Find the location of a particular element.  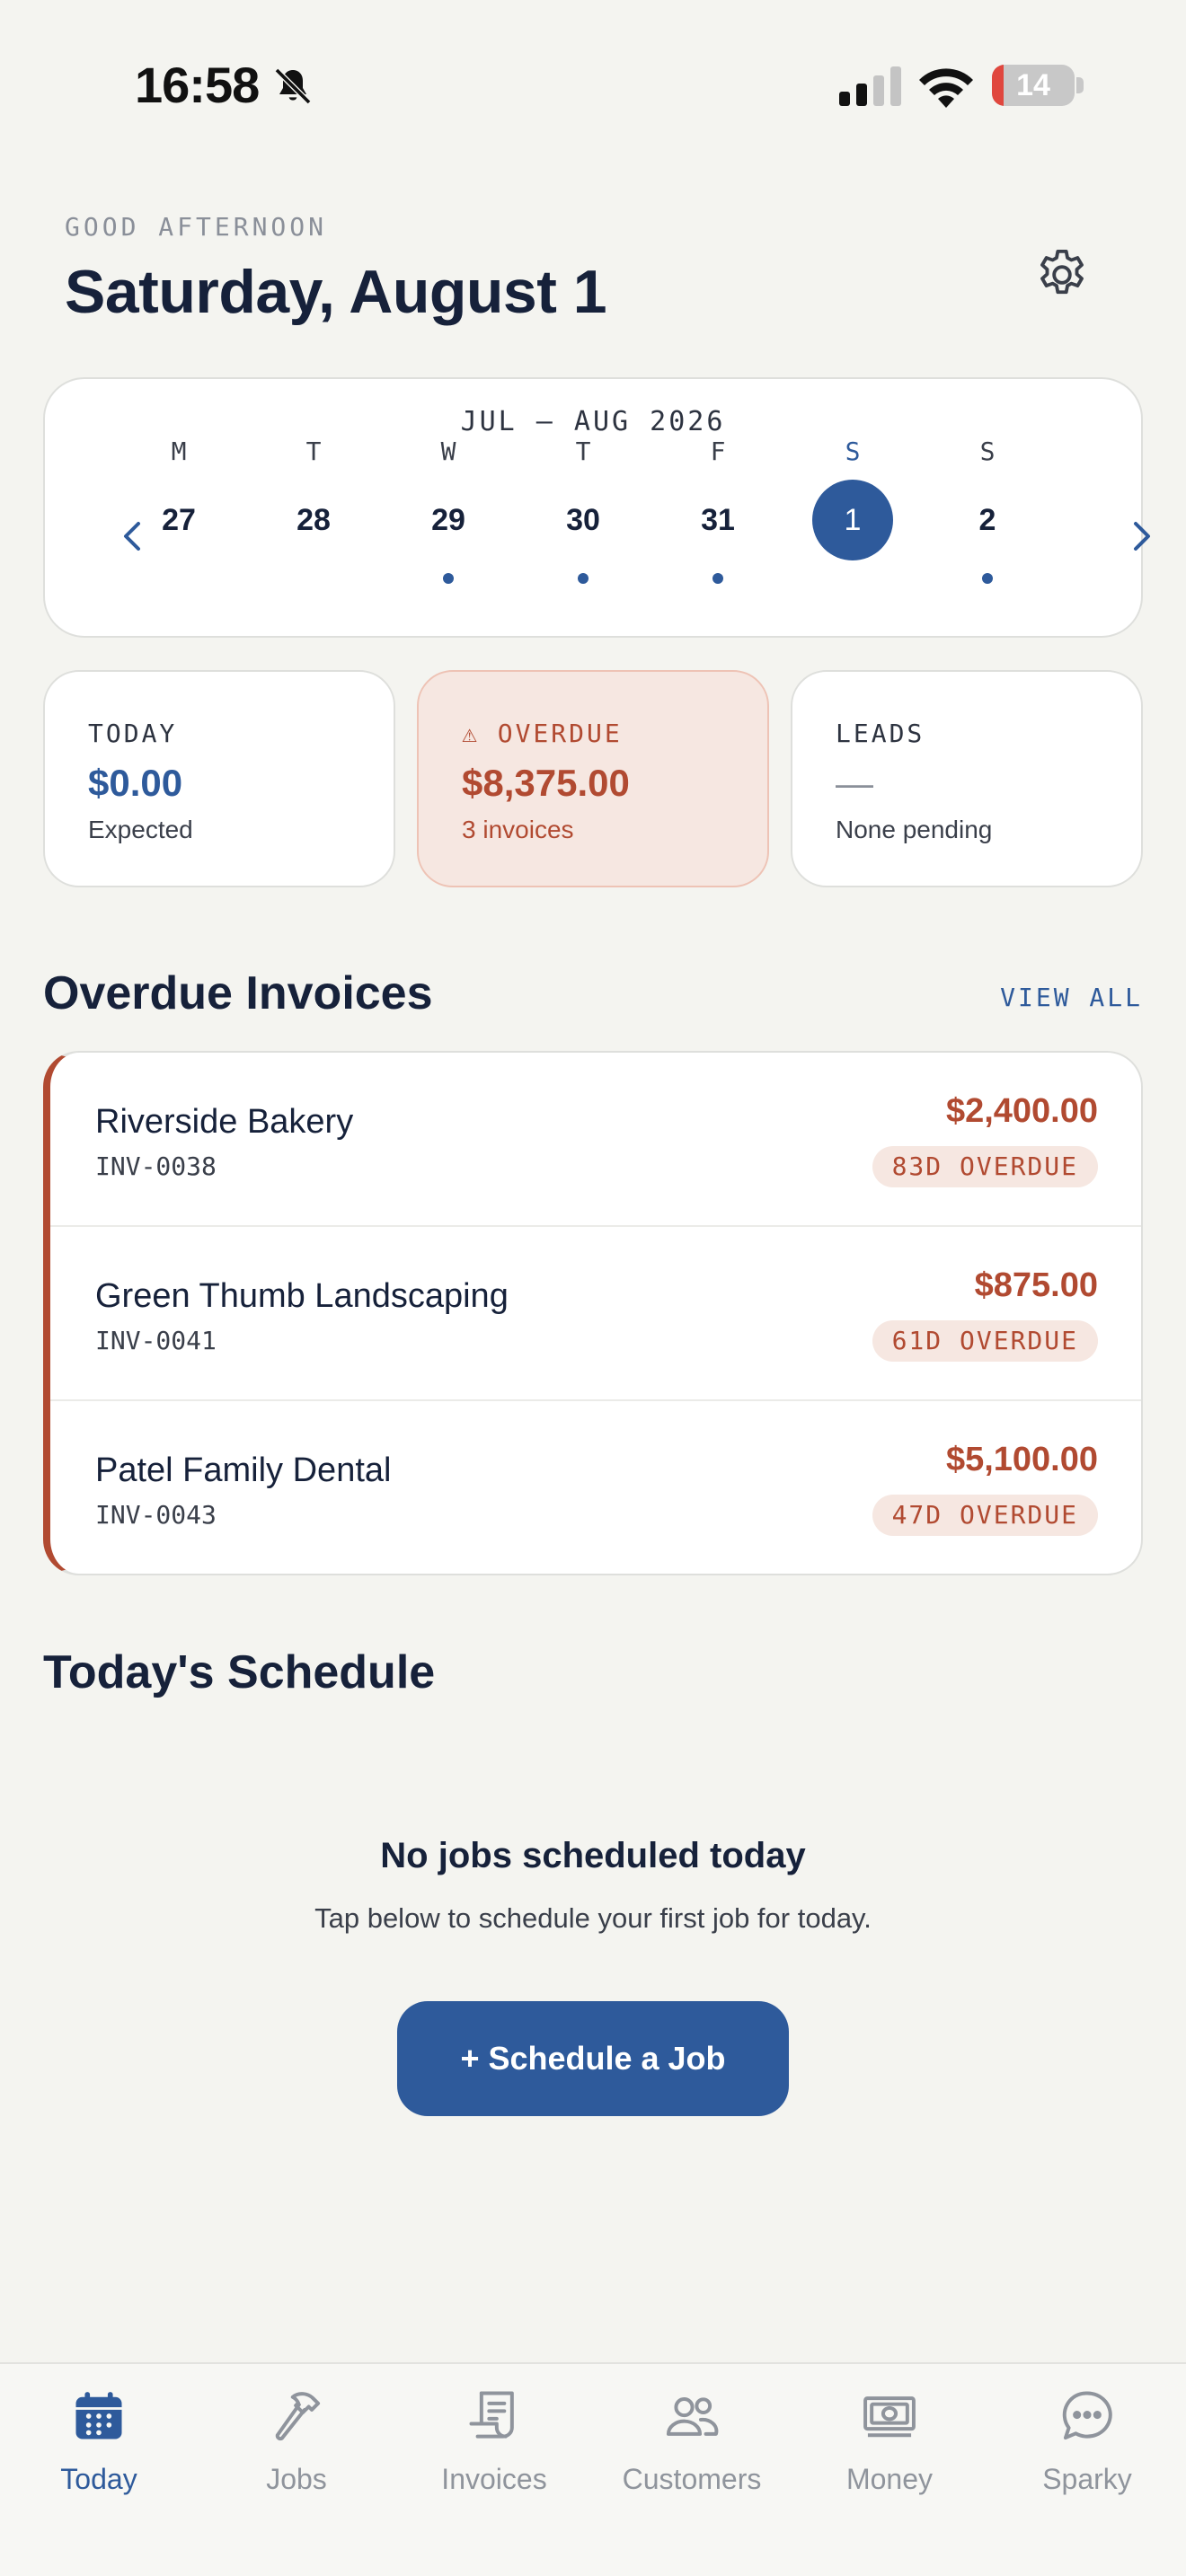

calendar-day: M 27 is located at coordinates (179, 526).